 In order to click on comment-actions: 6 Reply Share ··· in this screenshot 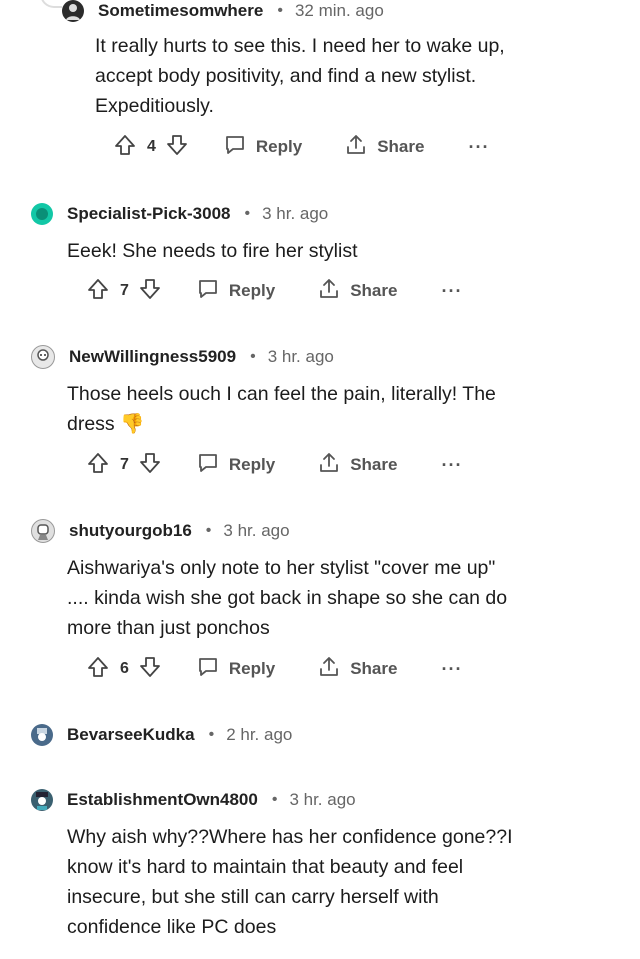, I will do `click(274, 669)`.